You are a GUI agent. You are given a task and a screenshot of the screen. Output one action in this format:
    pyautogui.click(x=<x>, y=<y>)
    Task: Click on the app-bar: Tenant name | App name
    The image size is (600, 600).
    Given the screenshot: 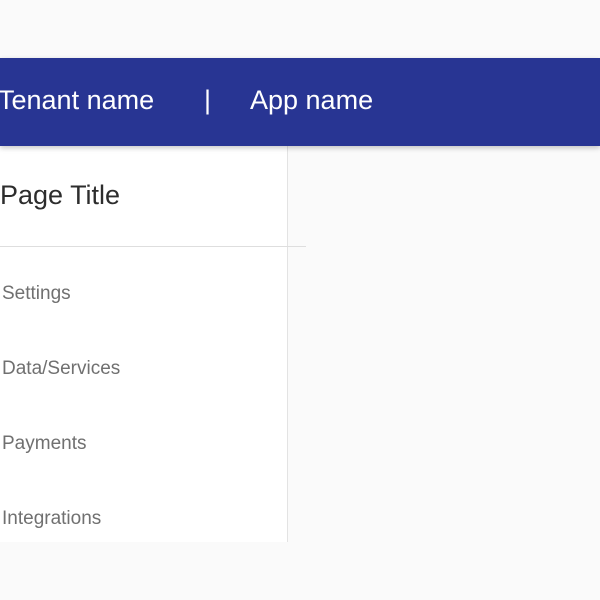 What is the action you would take?
    pyautogui.click(x=300, y=102)
    